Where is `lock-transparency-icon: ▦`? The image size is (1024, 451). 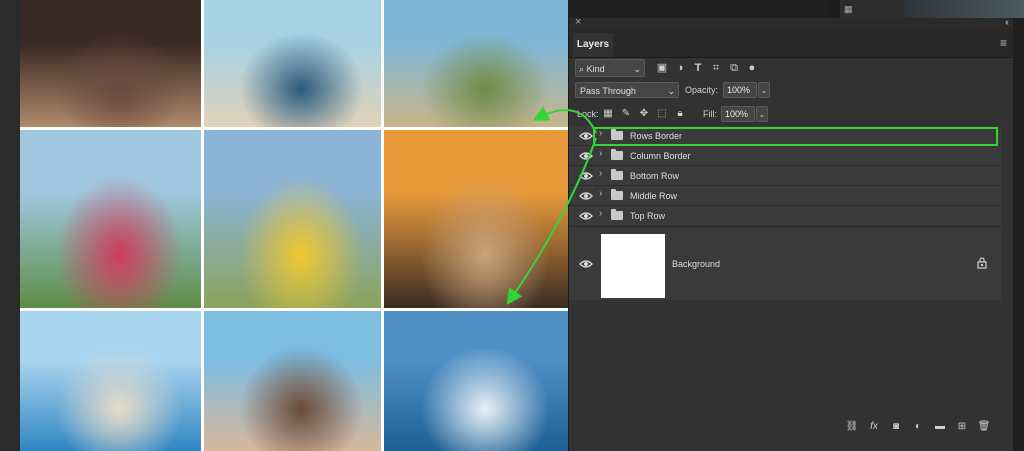 lock-transparency-icon: ▦ is located at coordinates (608, 114).